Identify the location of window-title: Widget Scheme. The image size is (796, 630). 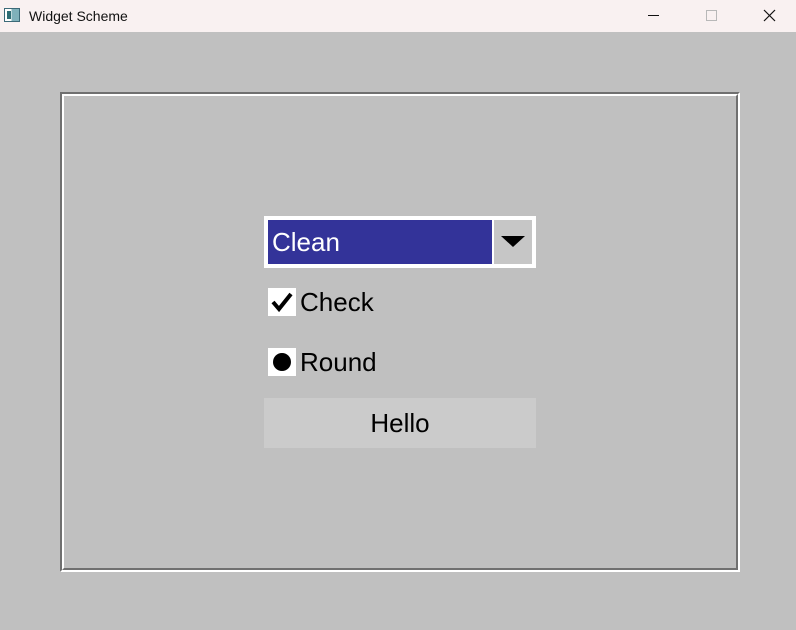
(78, 16).